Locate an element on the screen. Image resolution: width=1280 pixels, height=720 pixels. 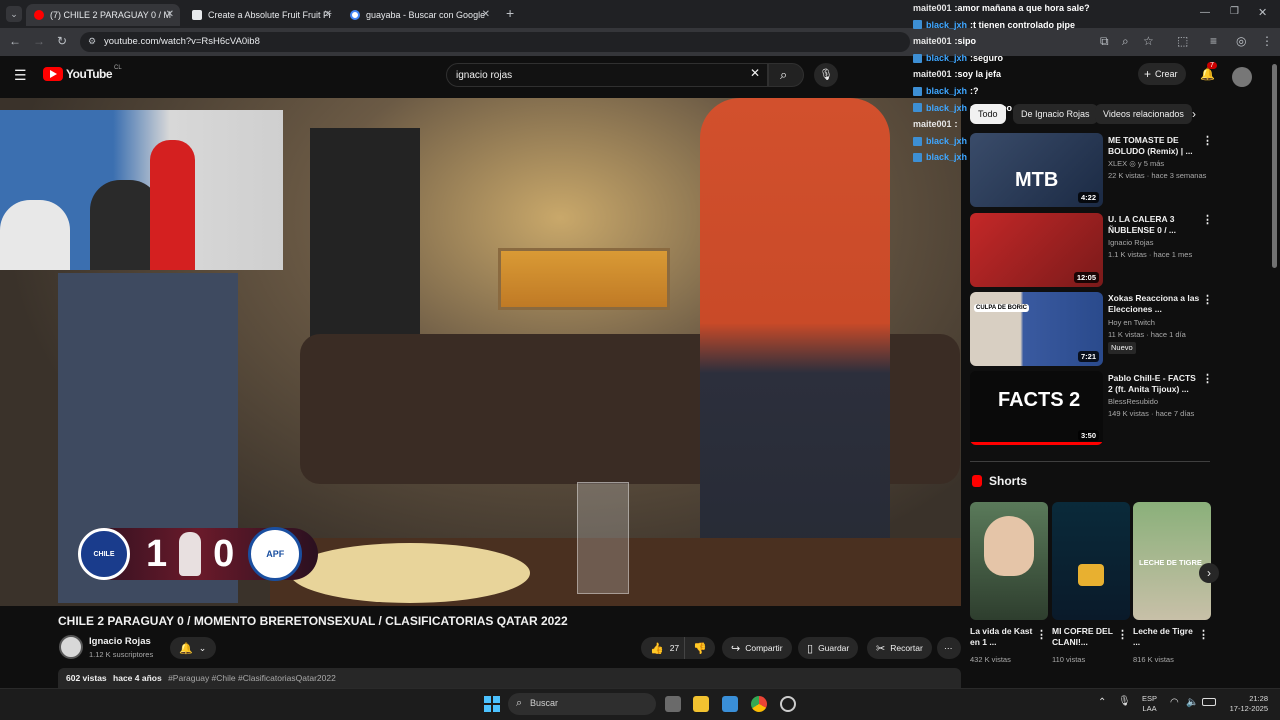
start-button is located at coordinates (492, 704).